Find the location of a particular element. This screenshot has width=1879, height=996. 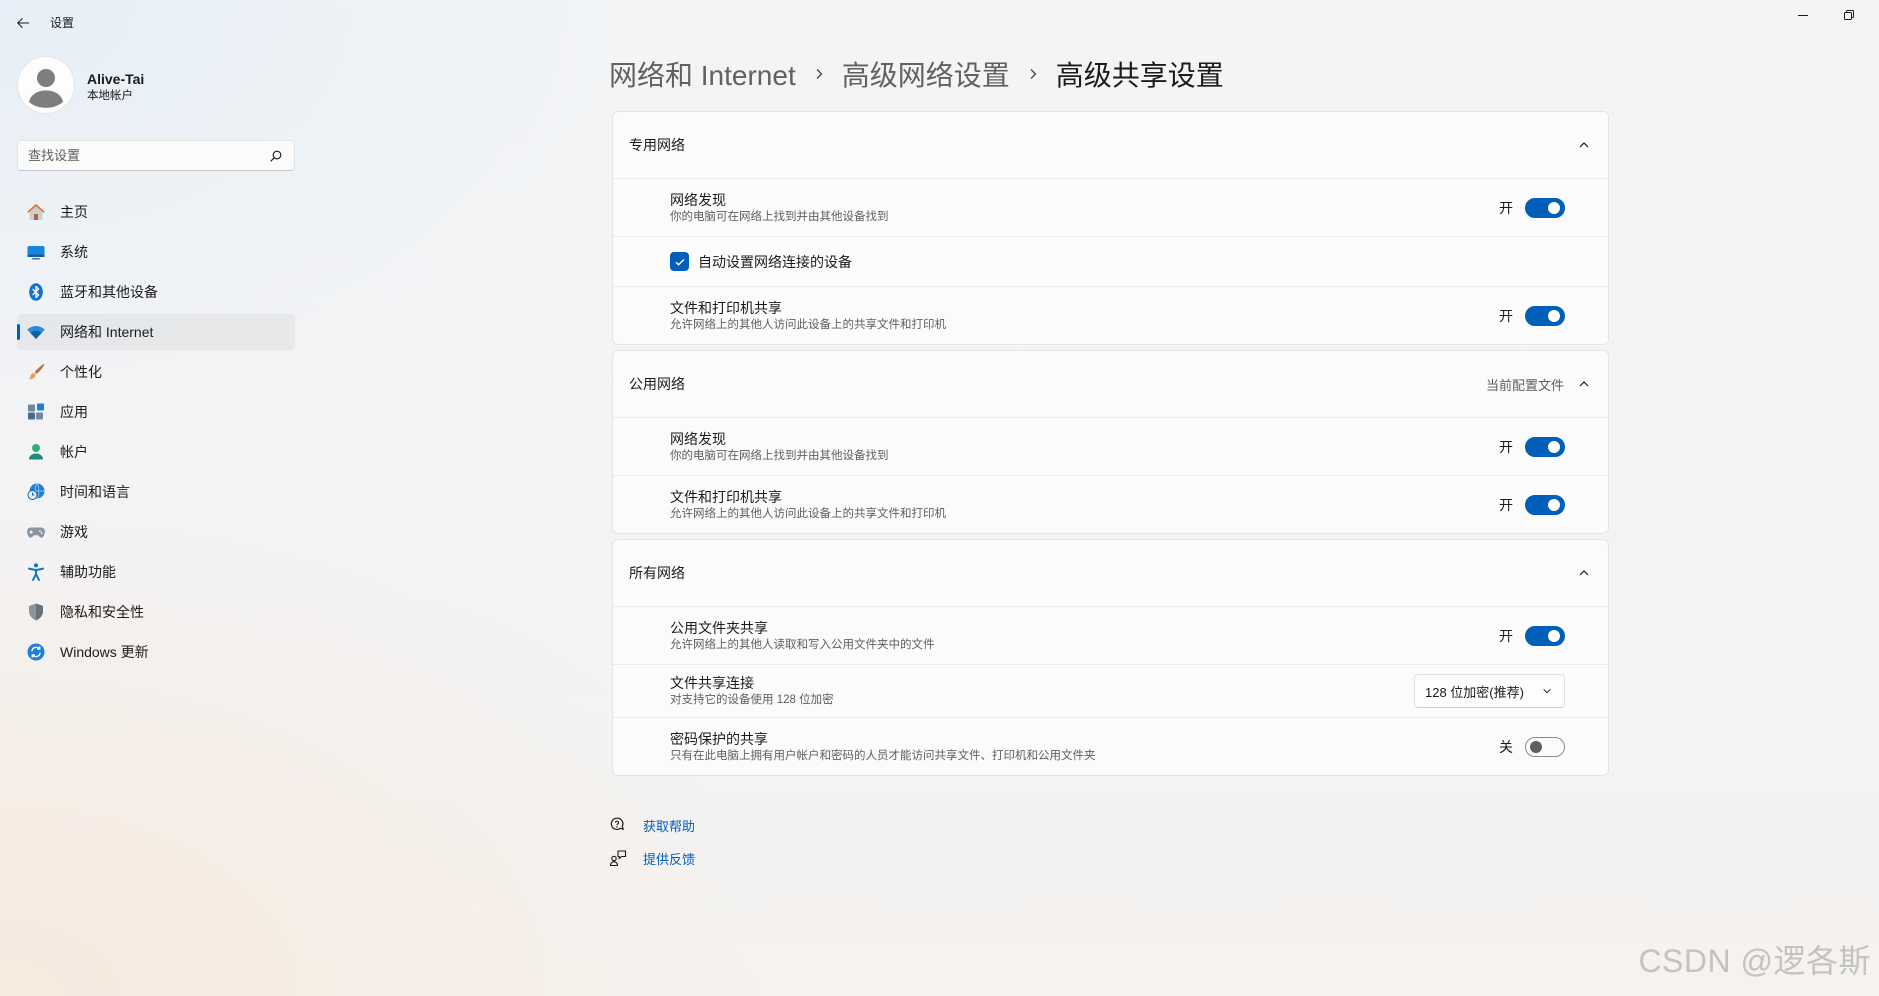

help-links: 获取帮助 提供反馈 is located at coordinates (652, 846).